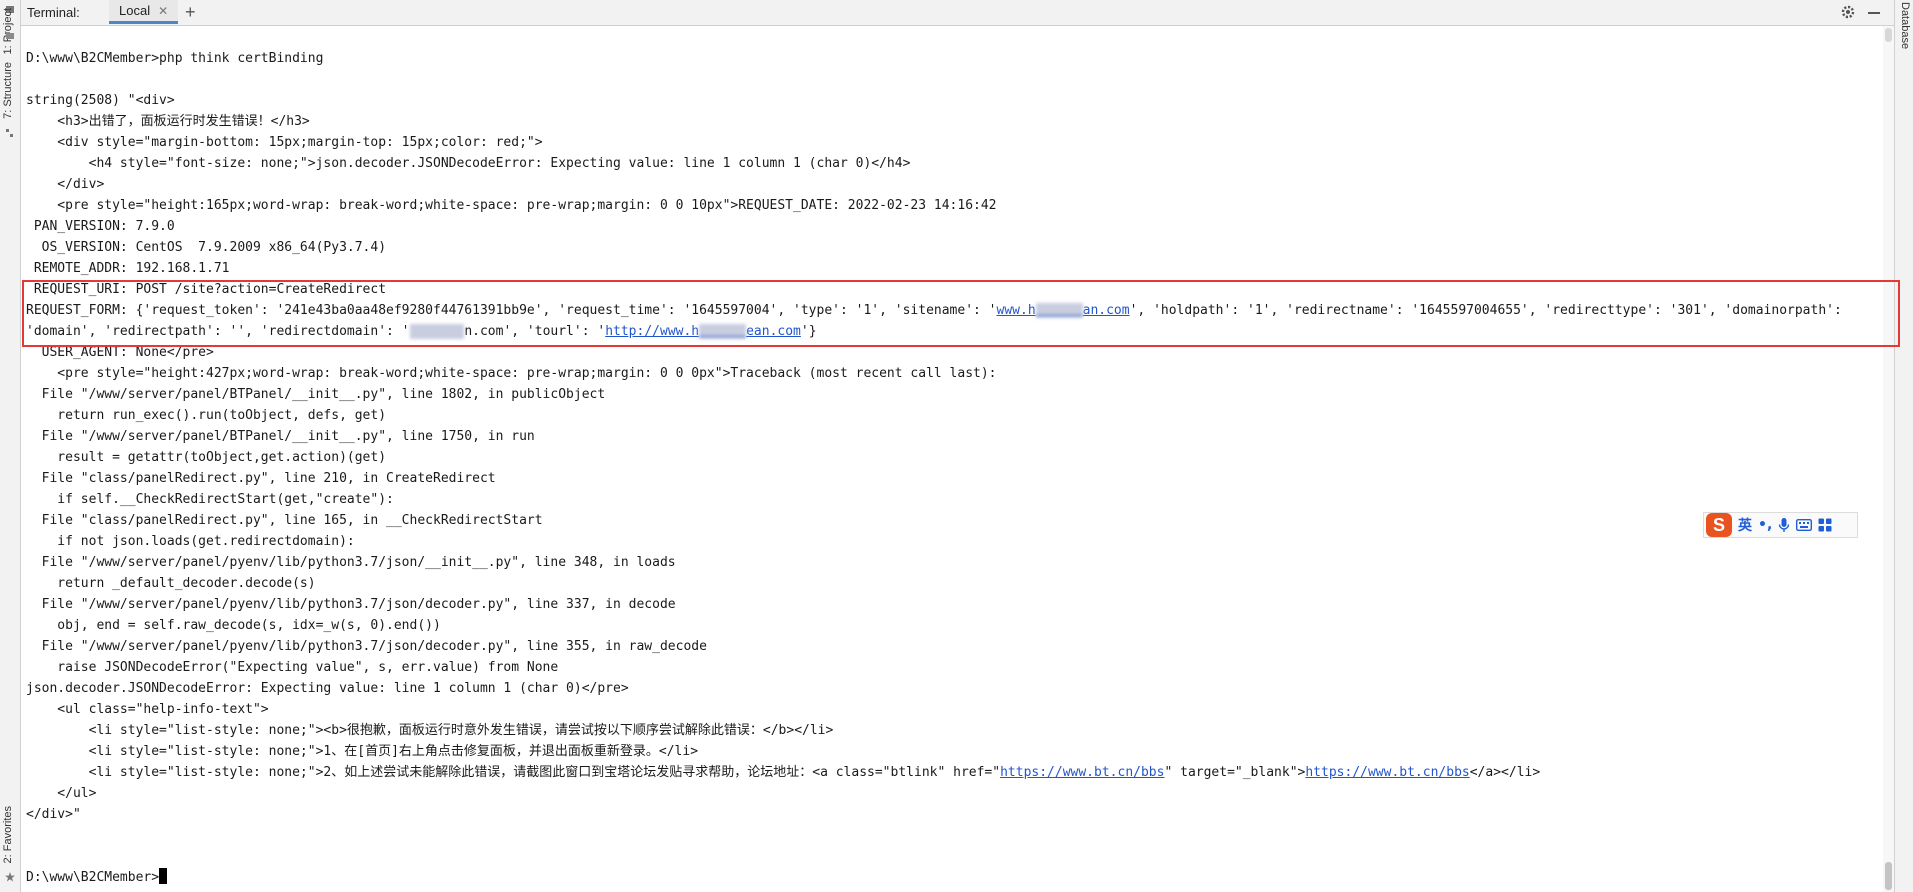 This screenshot has width=1913, height=892. I want to click on redacted-text: xxxxxxx, so click(437, 331).